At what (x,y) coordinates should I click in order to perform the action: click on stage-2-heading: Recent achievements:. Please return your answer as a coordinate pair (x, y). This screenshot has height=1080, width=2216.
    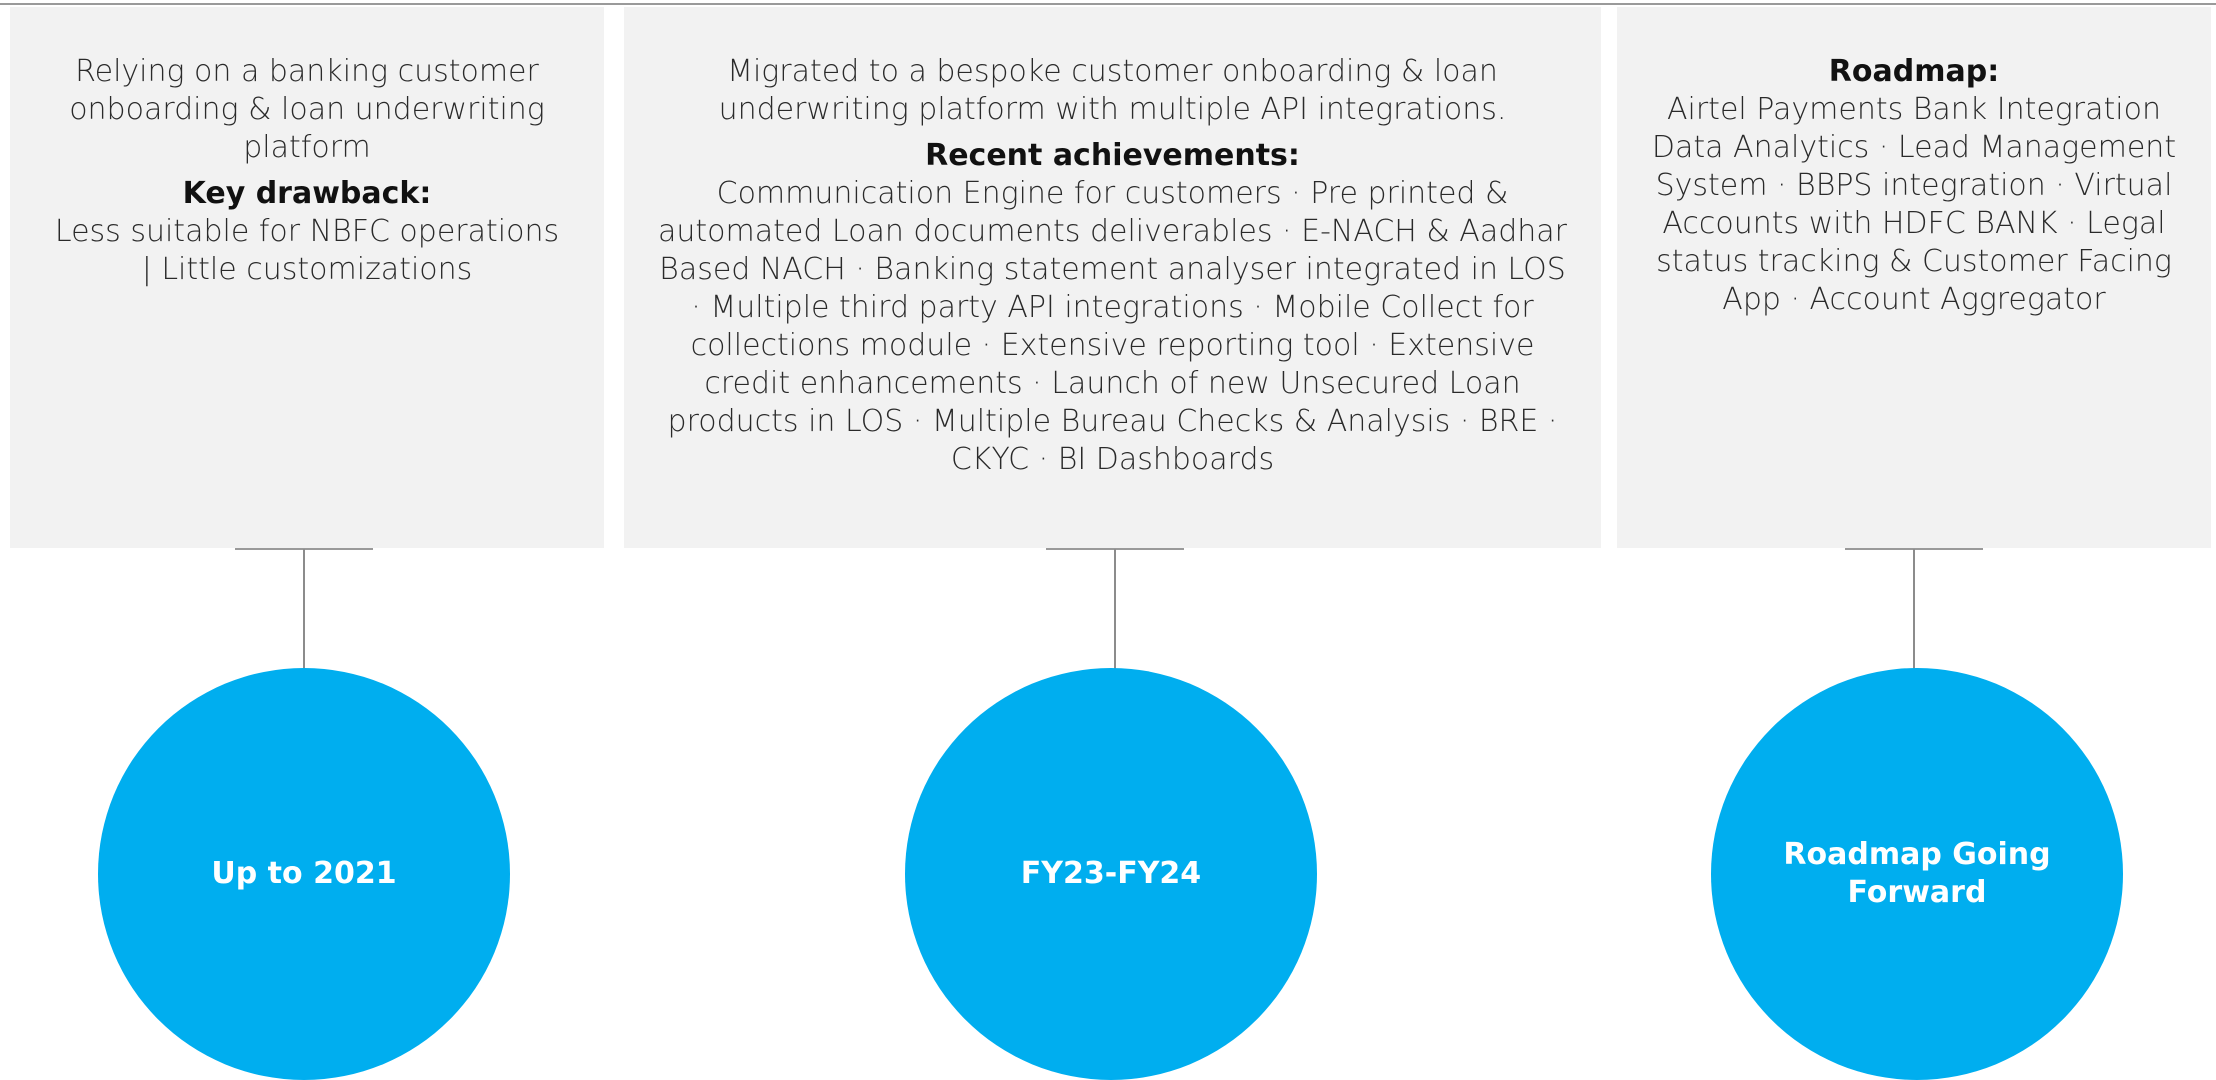
    Looking at the image, I should click on (1112, 155).